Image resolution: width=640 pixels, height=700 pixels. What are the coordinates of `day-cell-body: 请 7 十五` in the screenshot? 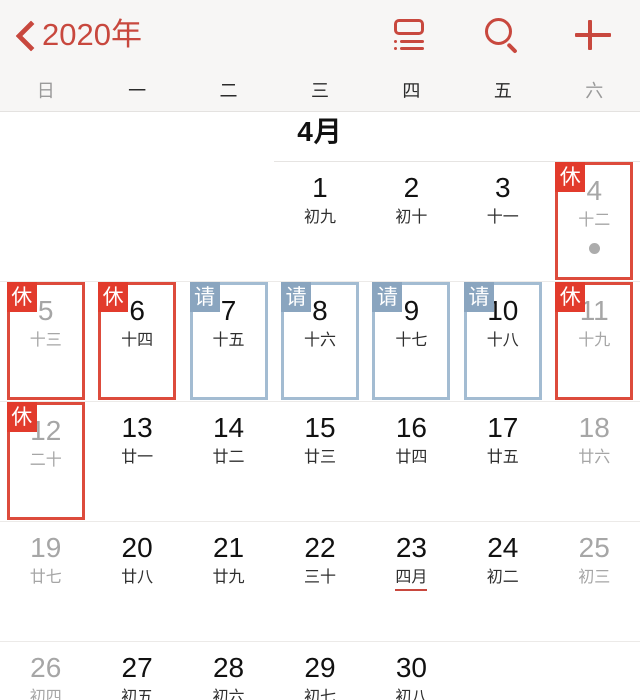 It's located at (228, 341).